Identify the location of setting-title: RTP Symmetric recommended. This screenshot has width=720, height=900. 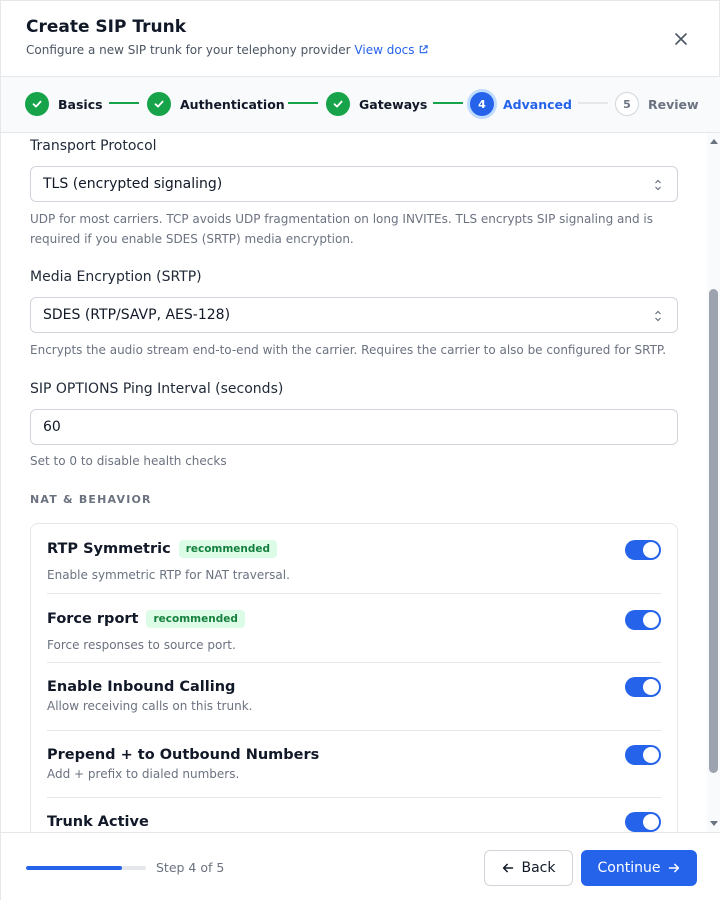
(162, 549).